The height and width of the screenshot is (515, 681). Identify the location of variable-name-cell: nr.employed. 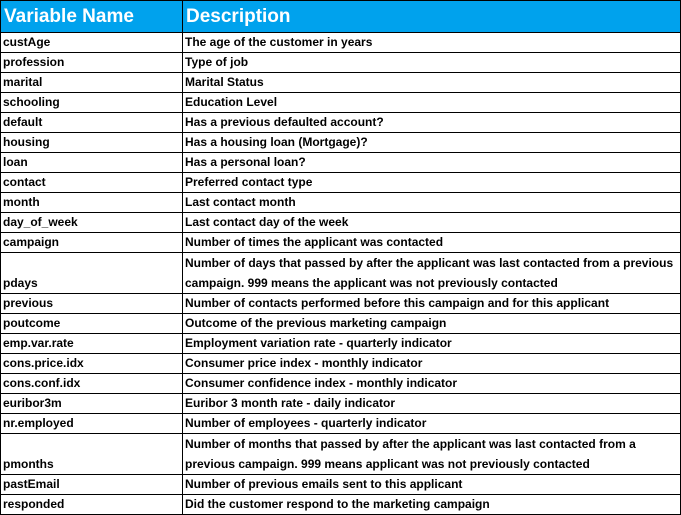
(91, 423).